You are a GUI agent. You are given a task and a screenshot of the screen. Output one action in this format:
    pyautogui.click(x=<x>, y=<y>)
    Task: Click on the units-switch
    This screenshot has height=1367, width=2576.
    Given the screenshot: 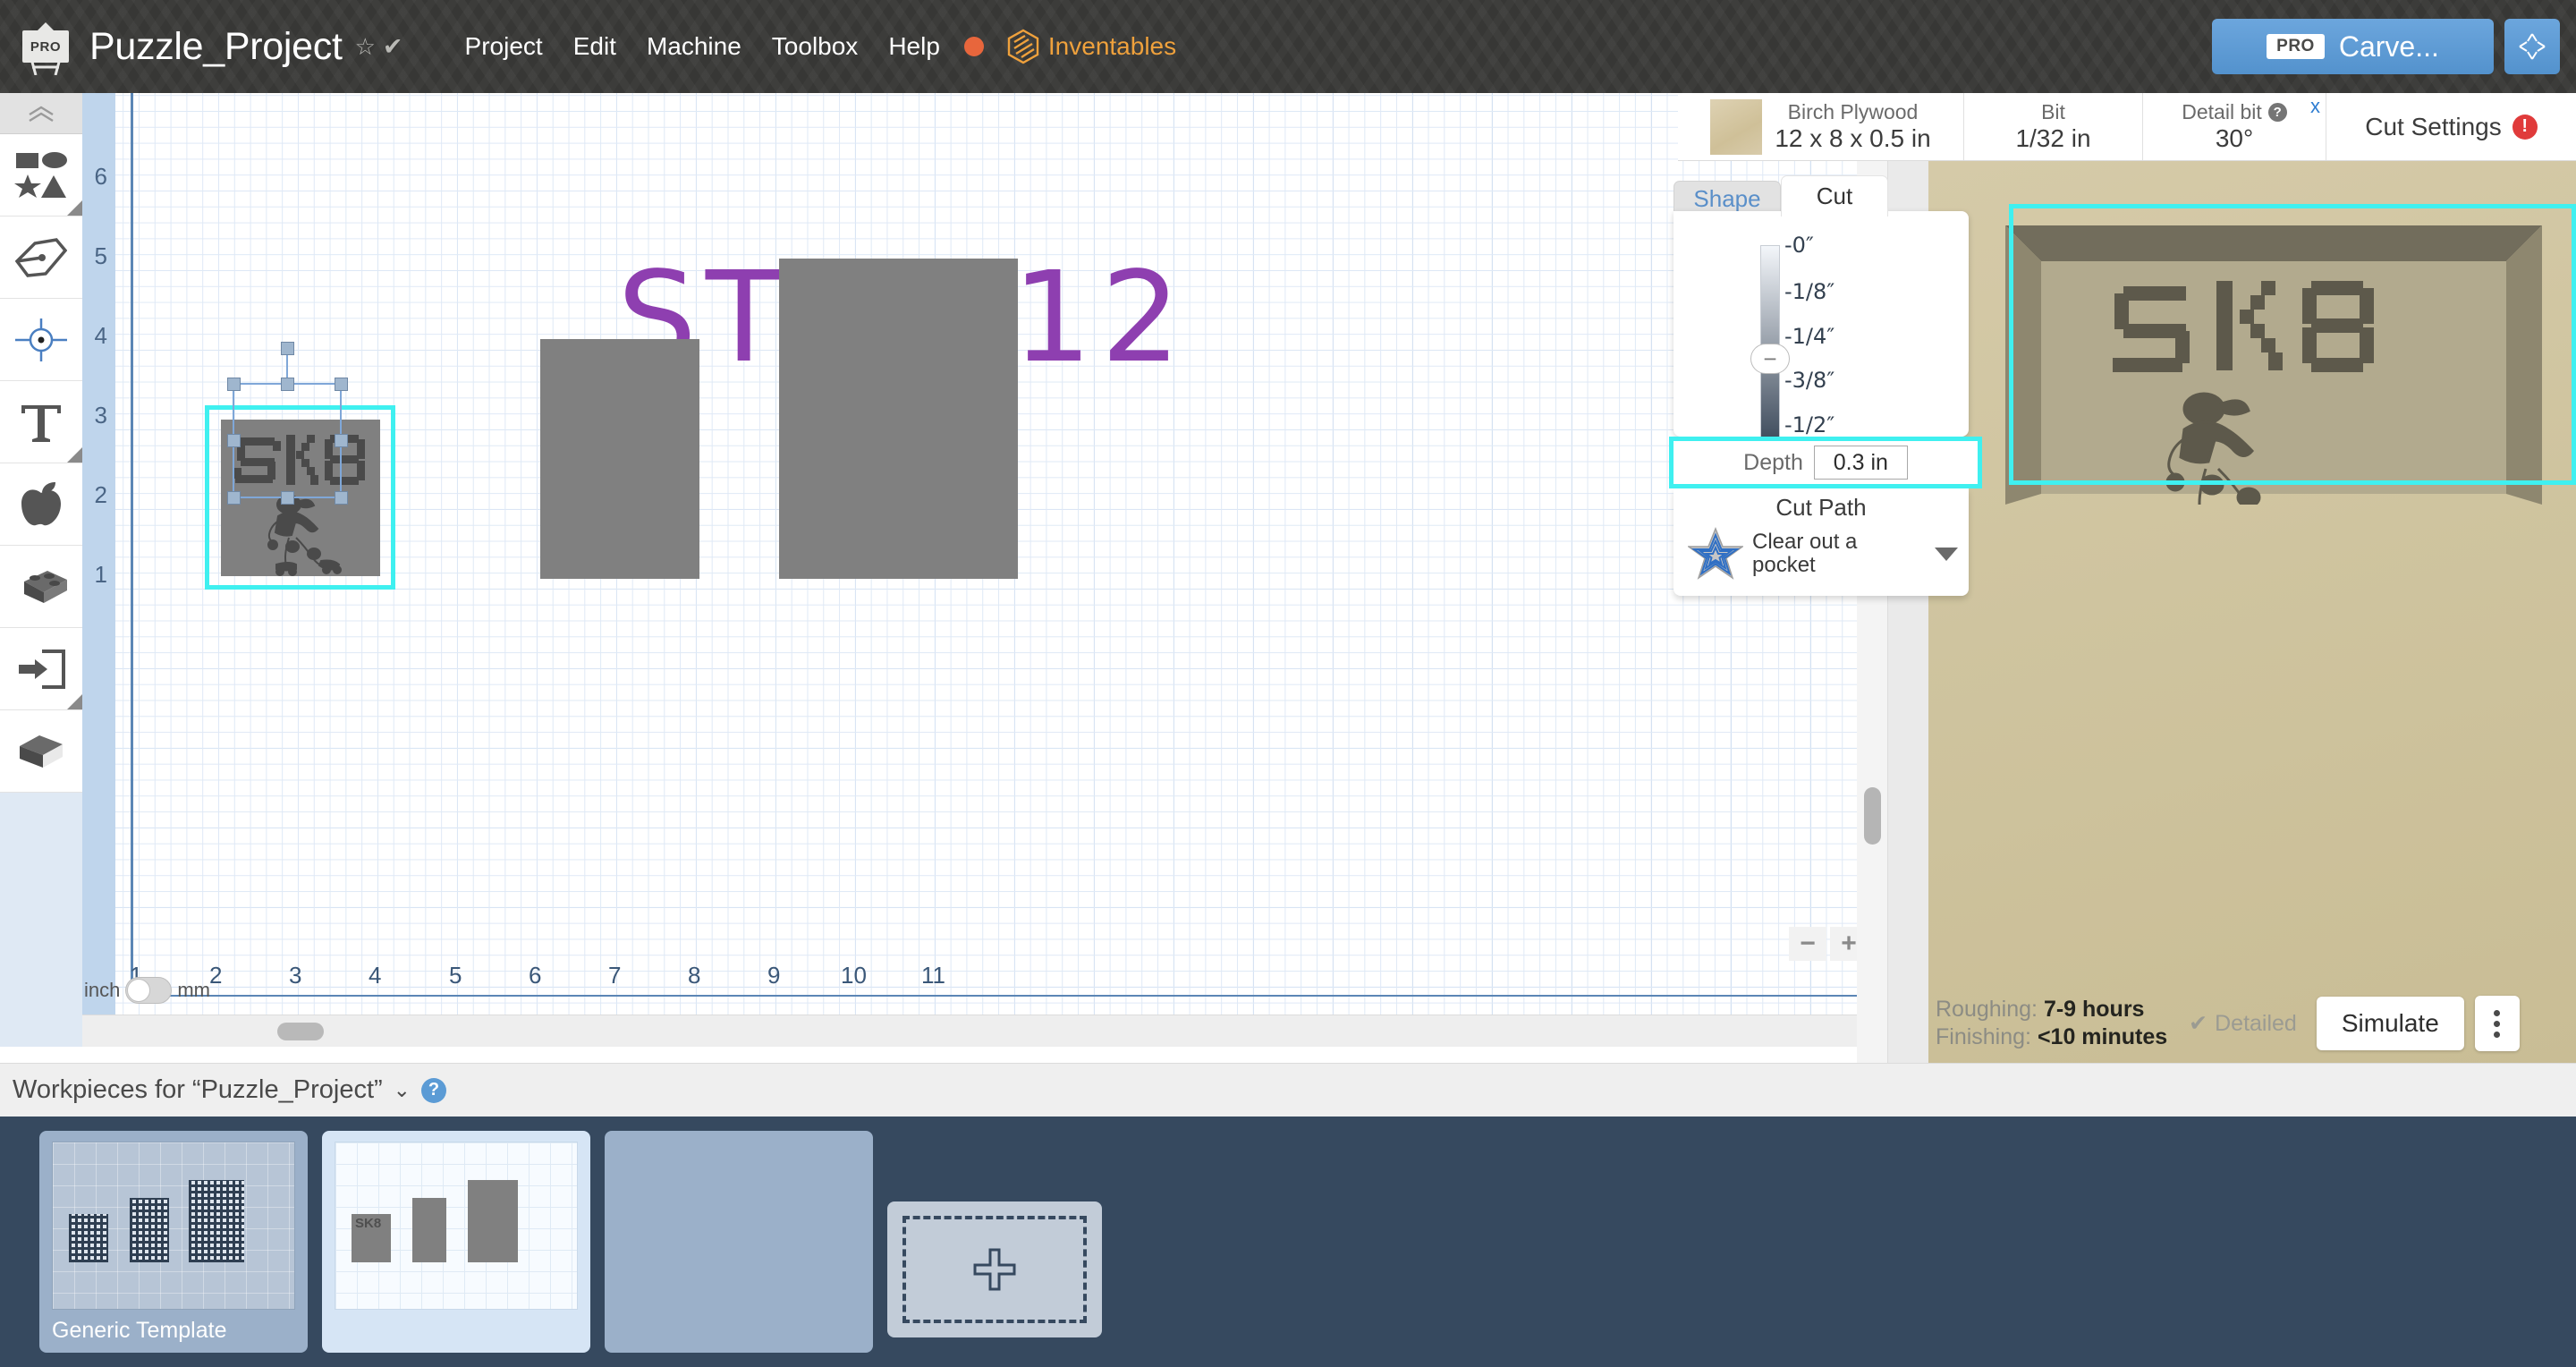 What is the action you would take?
    pyautogui.click(x=149, y=990)
    